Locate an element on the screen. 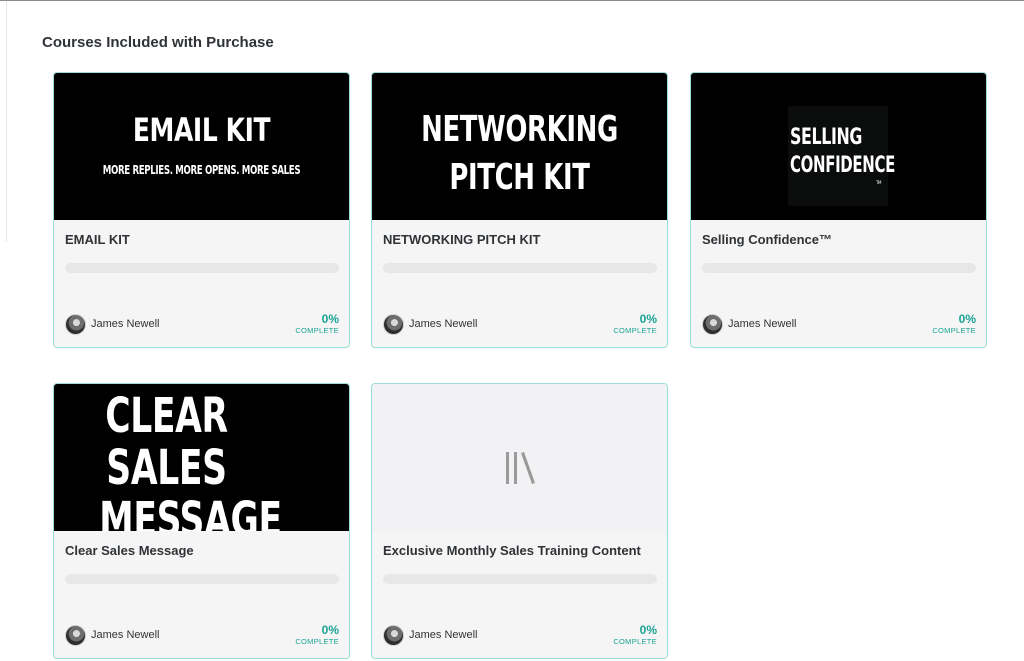 Image resolution: width=1024 pixels, height=661 pixels. thumbnail-logo-box: SELLING CONFIDENCE TM is located at coordinates (841, 156).